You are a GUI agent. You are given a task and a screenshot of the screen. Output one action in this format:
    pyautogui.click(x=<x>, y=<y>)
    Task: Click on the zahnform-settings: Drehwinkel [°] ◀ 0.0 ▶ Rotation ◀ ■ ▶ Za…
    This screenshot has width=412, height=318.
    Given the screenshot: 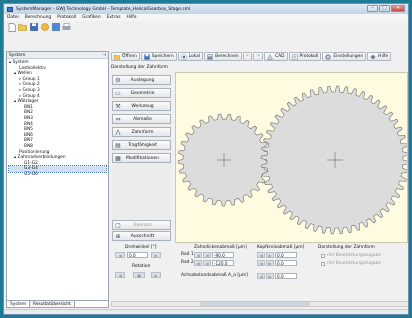 What is the action you would take?
    pyautogui.click(x=259, y=266)
    